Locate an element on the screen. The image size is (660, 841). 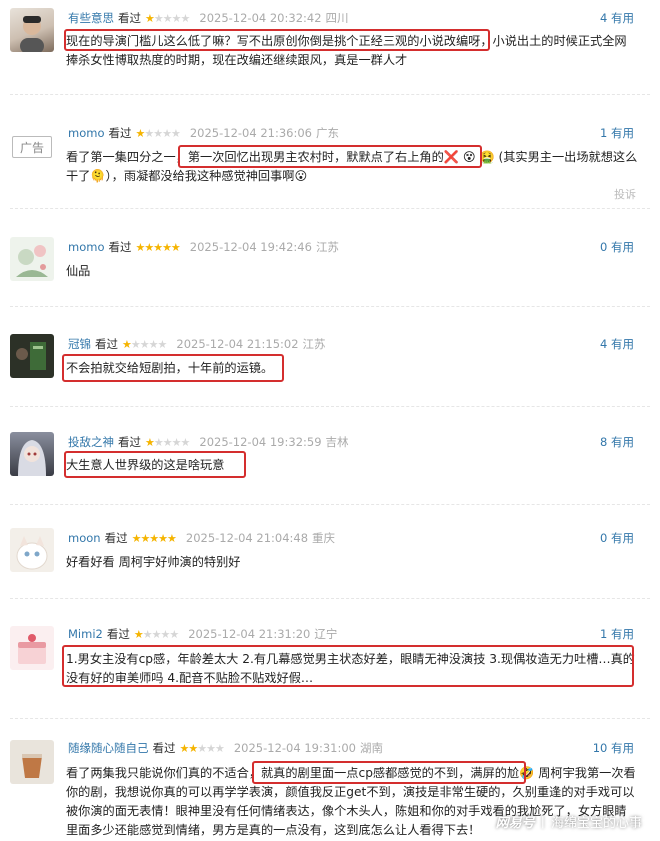
username-link: 投敌之神 is located at coordinates (91, 442).